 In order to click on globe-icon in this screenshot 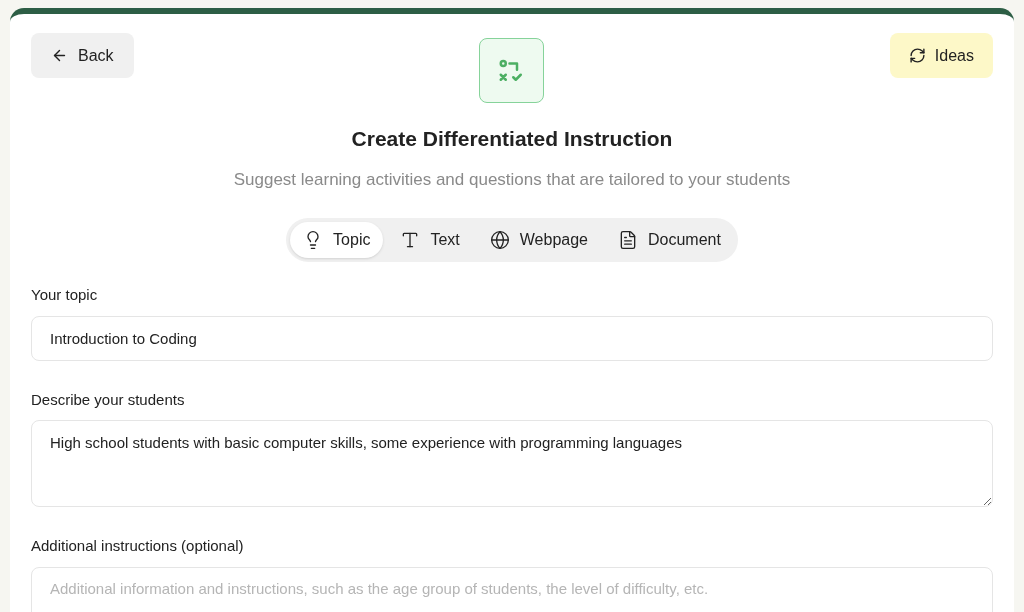, I will do `click(499, 240)`.